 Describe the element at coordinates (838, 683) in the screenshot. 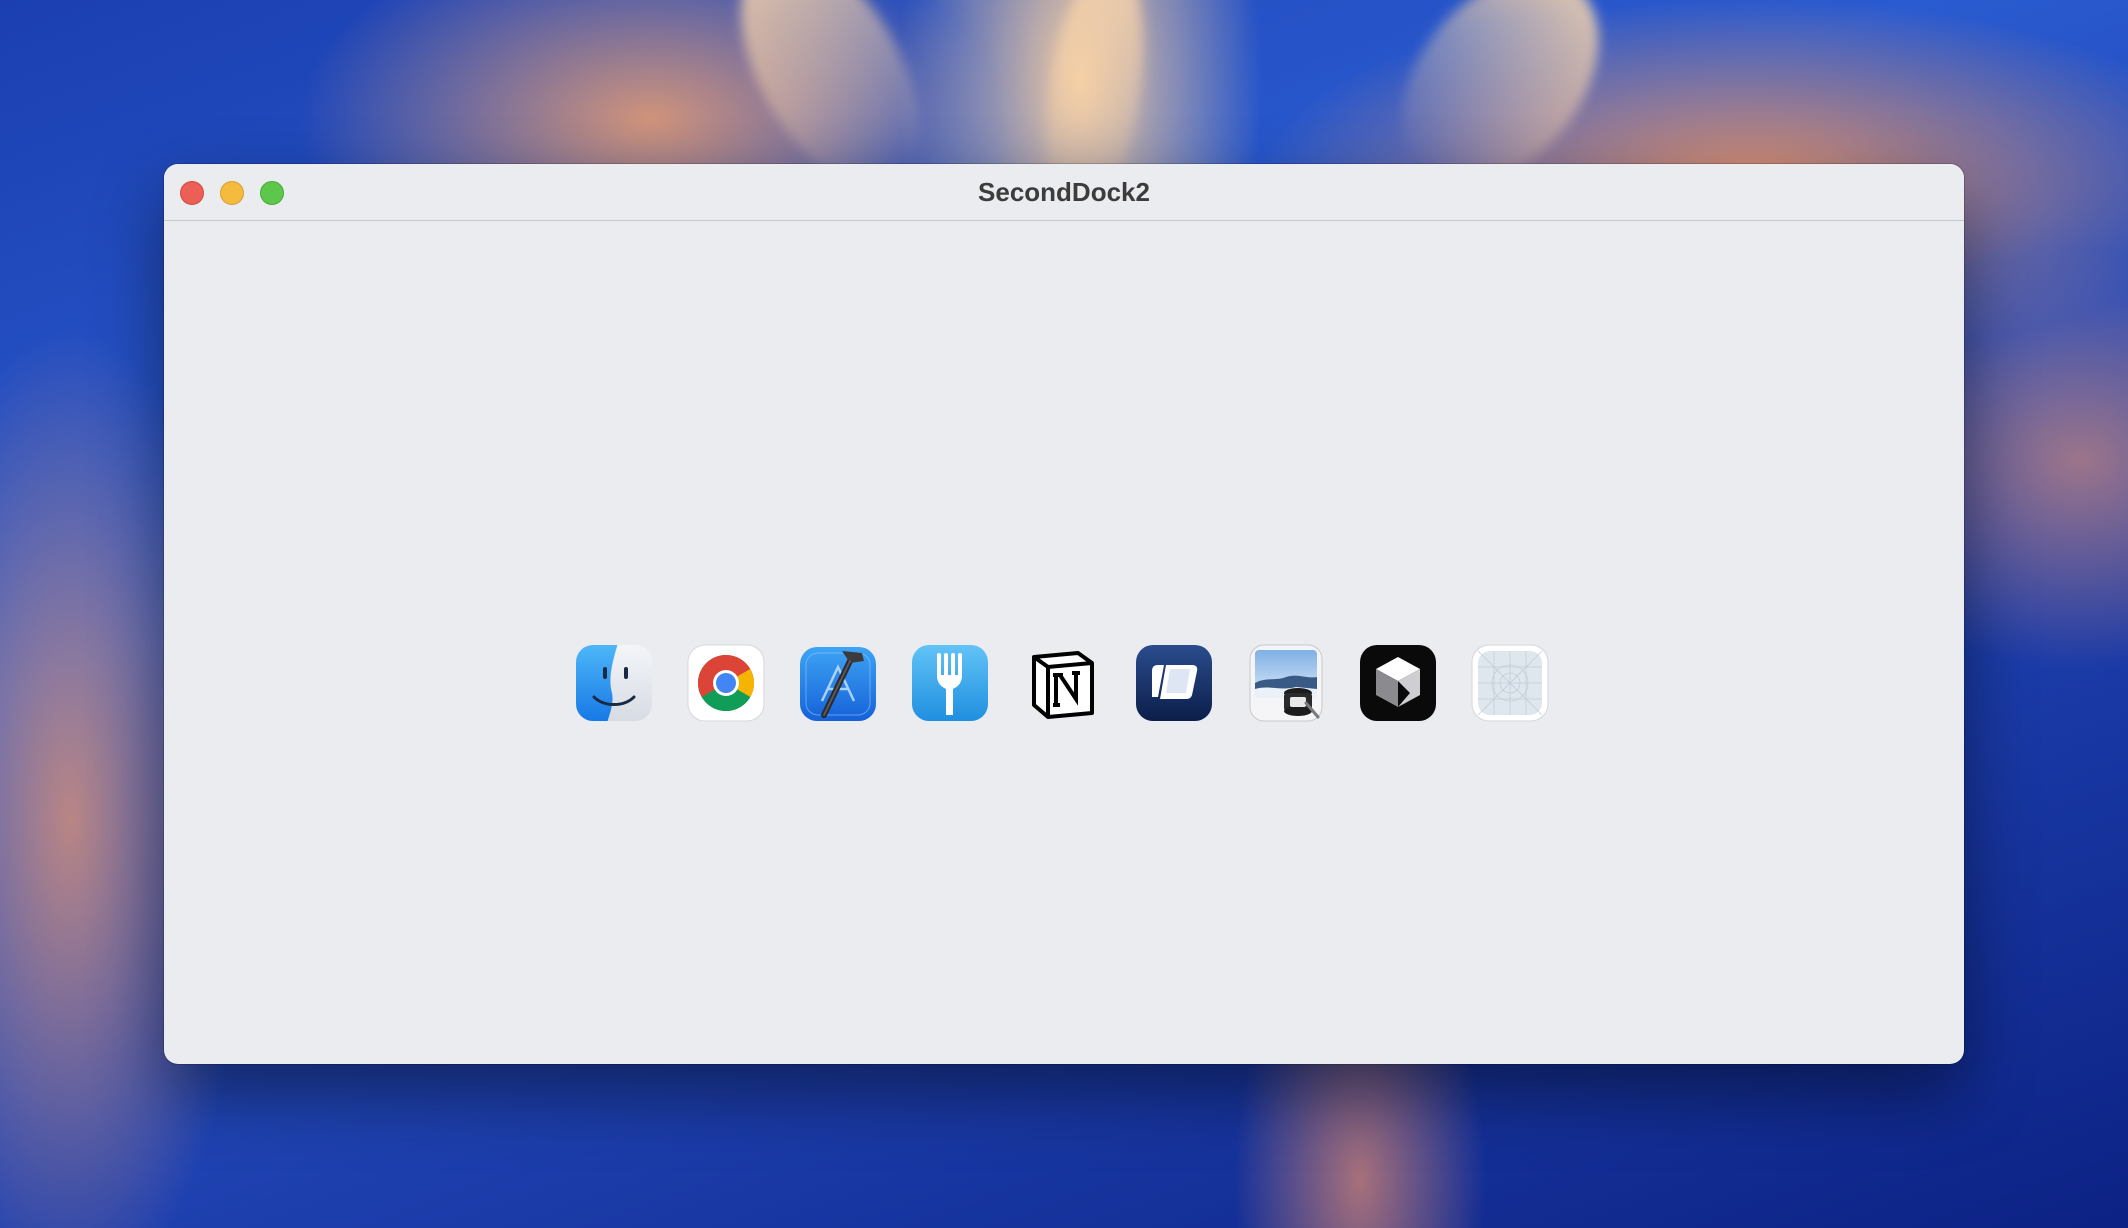

I see `xcode-icon` at that location.